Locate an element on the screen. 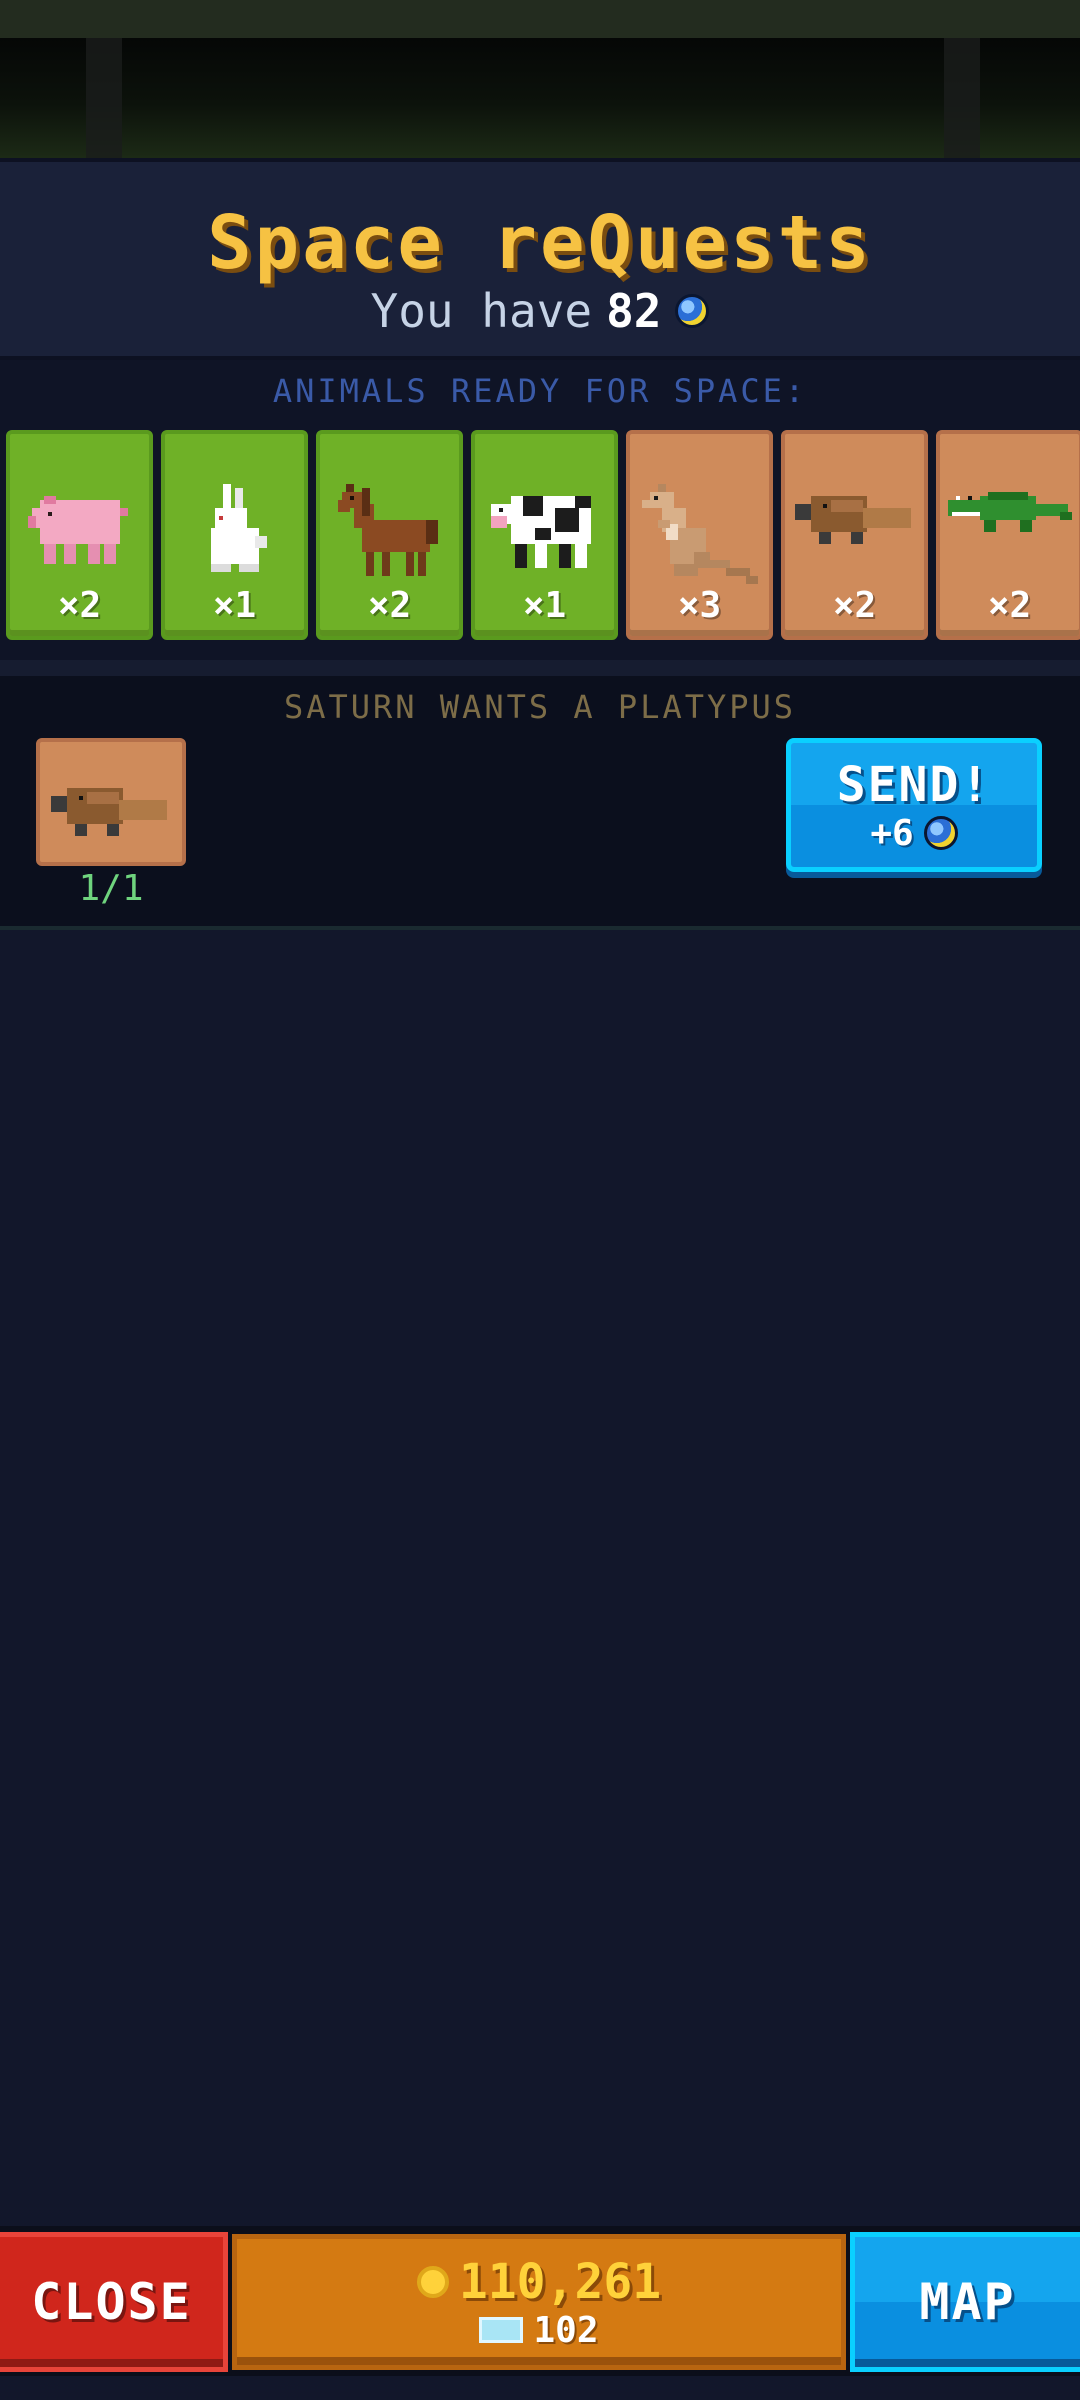 The height and width of the screenshot is (2400, 1080). balance-prefix: You have is located at coordinates (481, 311).